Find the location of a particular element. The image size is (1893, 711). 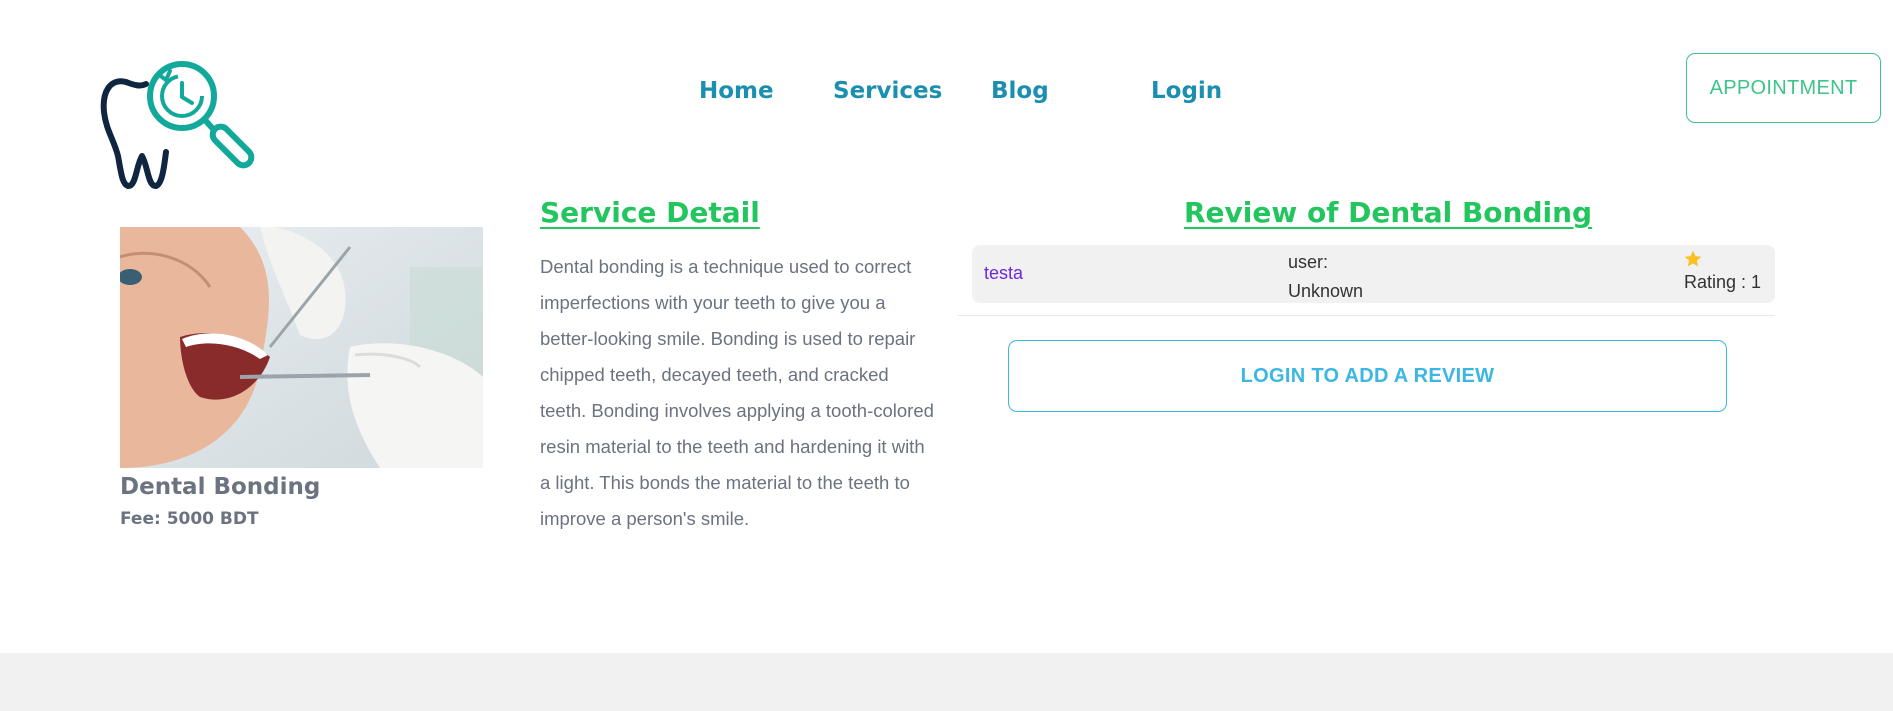

review-user-value: Unknown is located at coordinates (1326, 291).